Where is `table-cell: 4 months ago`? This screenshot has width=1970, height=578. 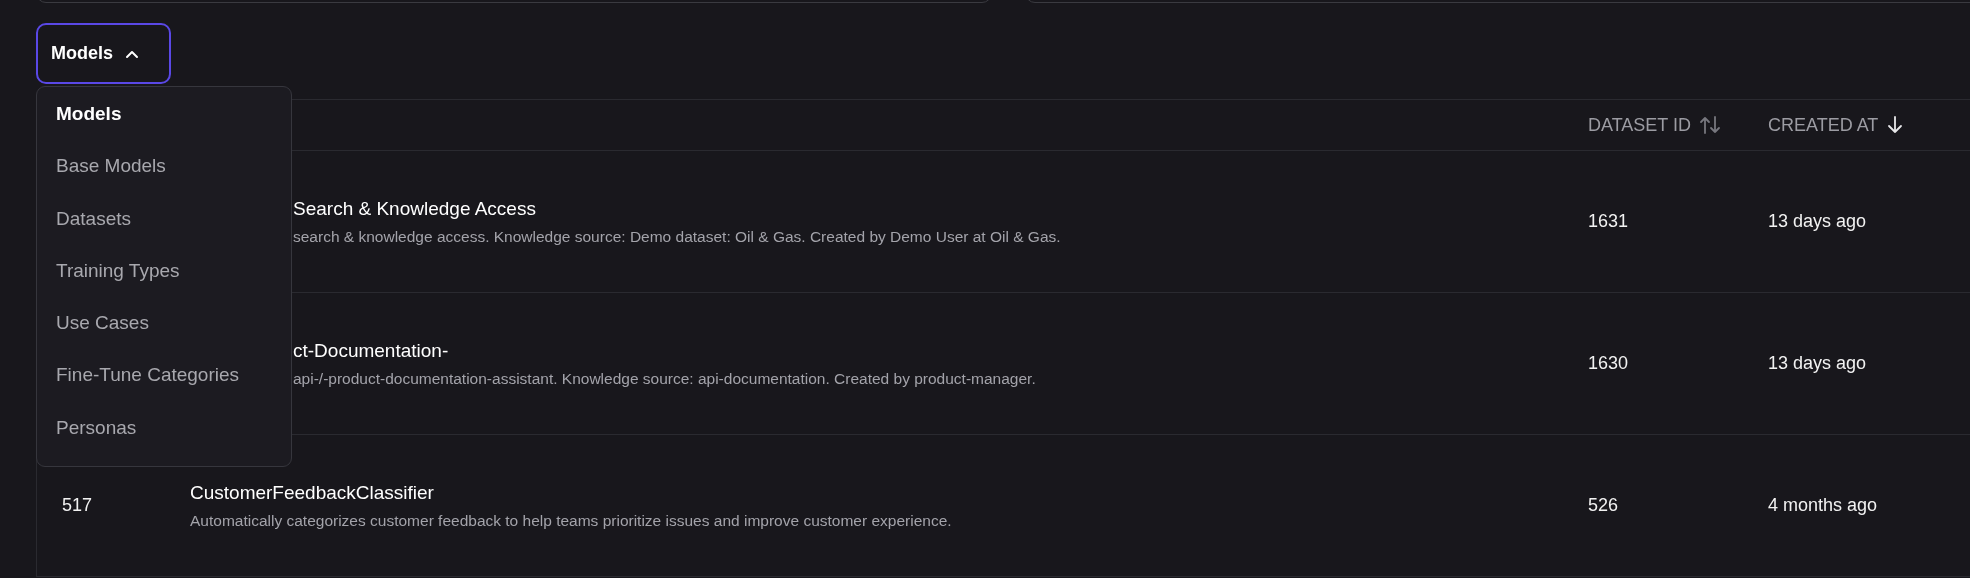
table-cell: 4 months ago is located at coordinates (1823, 505).